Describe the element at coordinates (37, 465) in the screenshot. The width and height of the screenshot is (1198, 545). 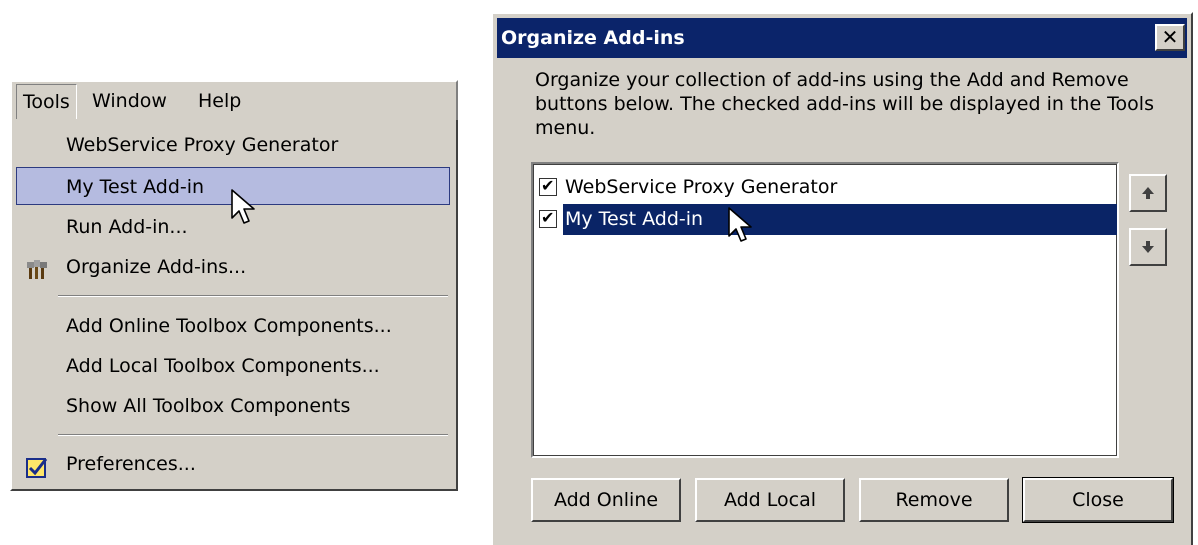
I see `checkbox-icon` at that location.